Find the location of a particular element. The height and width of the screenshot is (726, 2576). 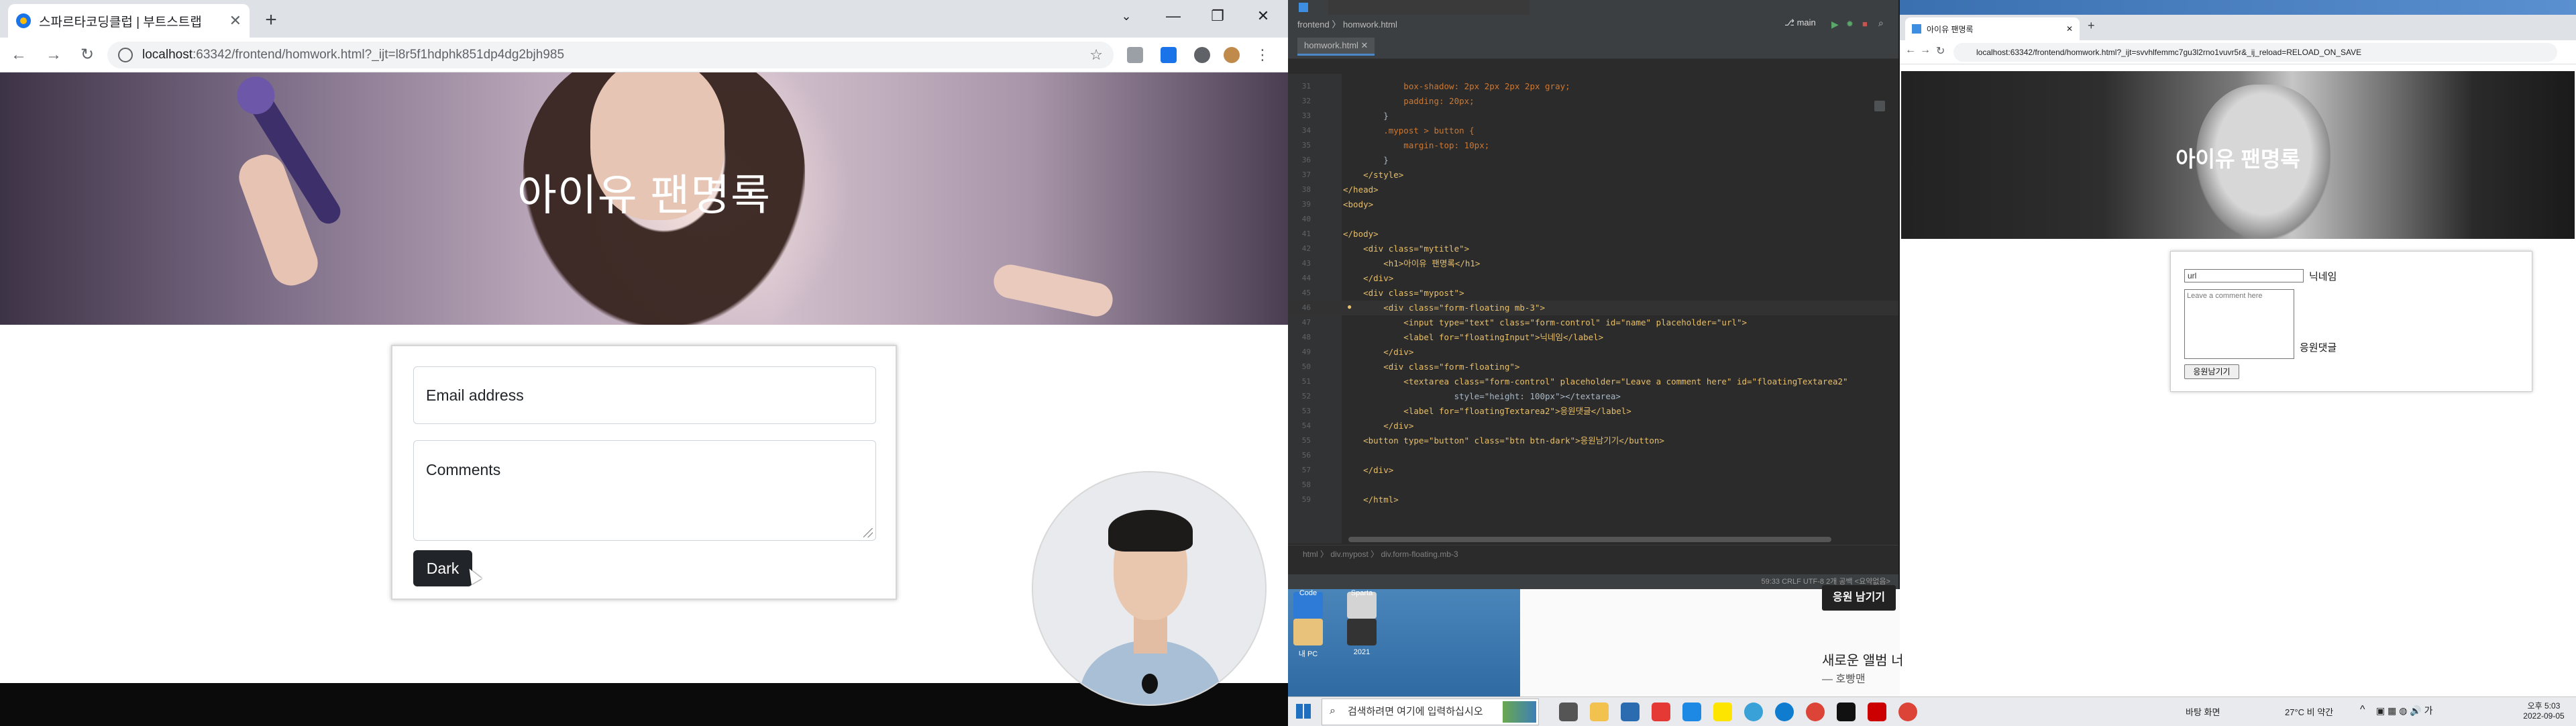

nickname-input: url is located at coordinates (2244, 275).